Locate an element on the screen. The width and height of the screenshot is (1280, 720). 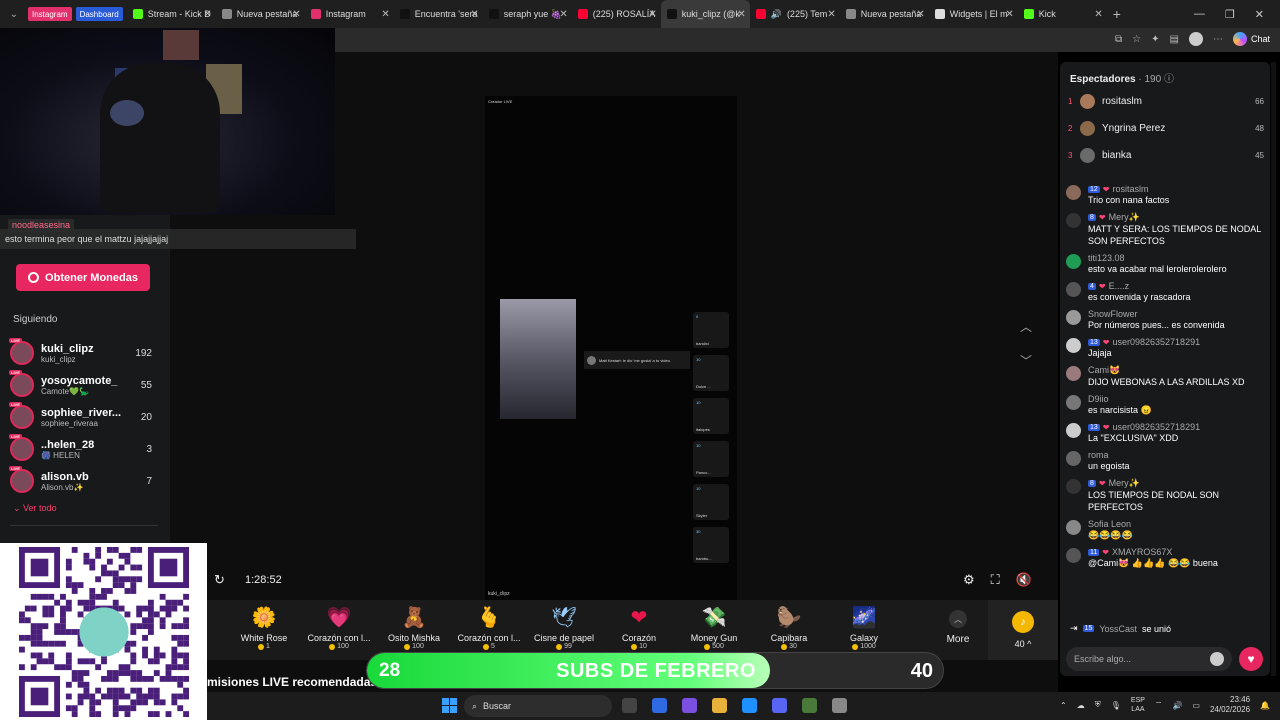
chevron-up-icon: ⌃ is located at coordinates (1063, 705).